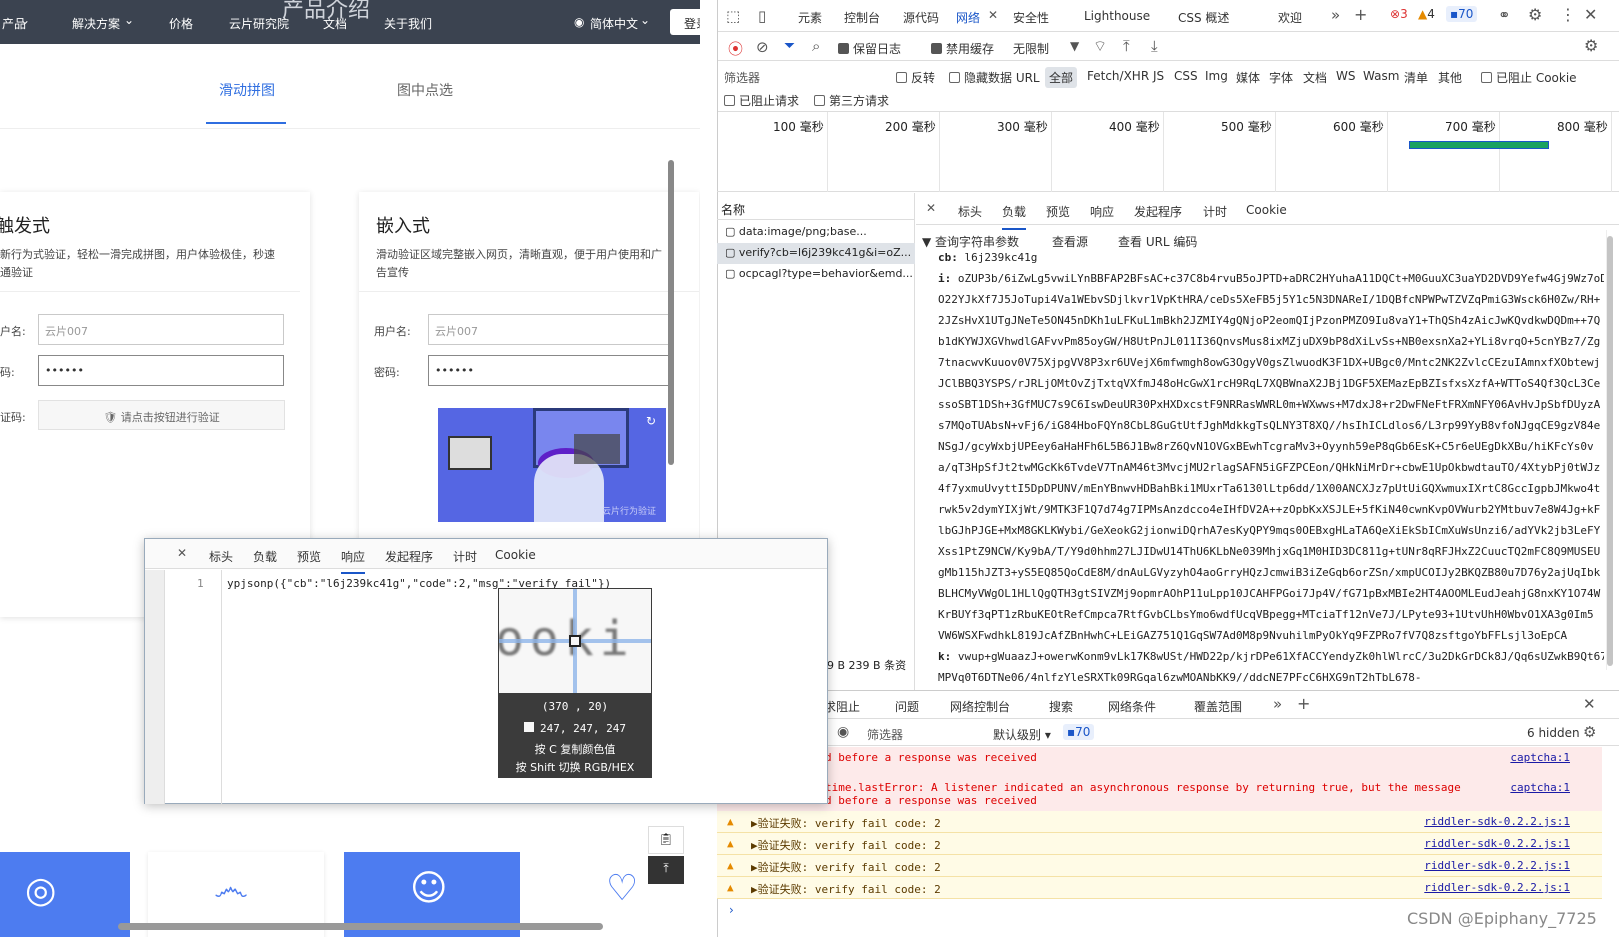 Image resolution: width=1619 pixels, height=937 pixels. Describe the element at coordinates (1061, 77) in the screenshot. I see `filter-all: 全部` at that location.